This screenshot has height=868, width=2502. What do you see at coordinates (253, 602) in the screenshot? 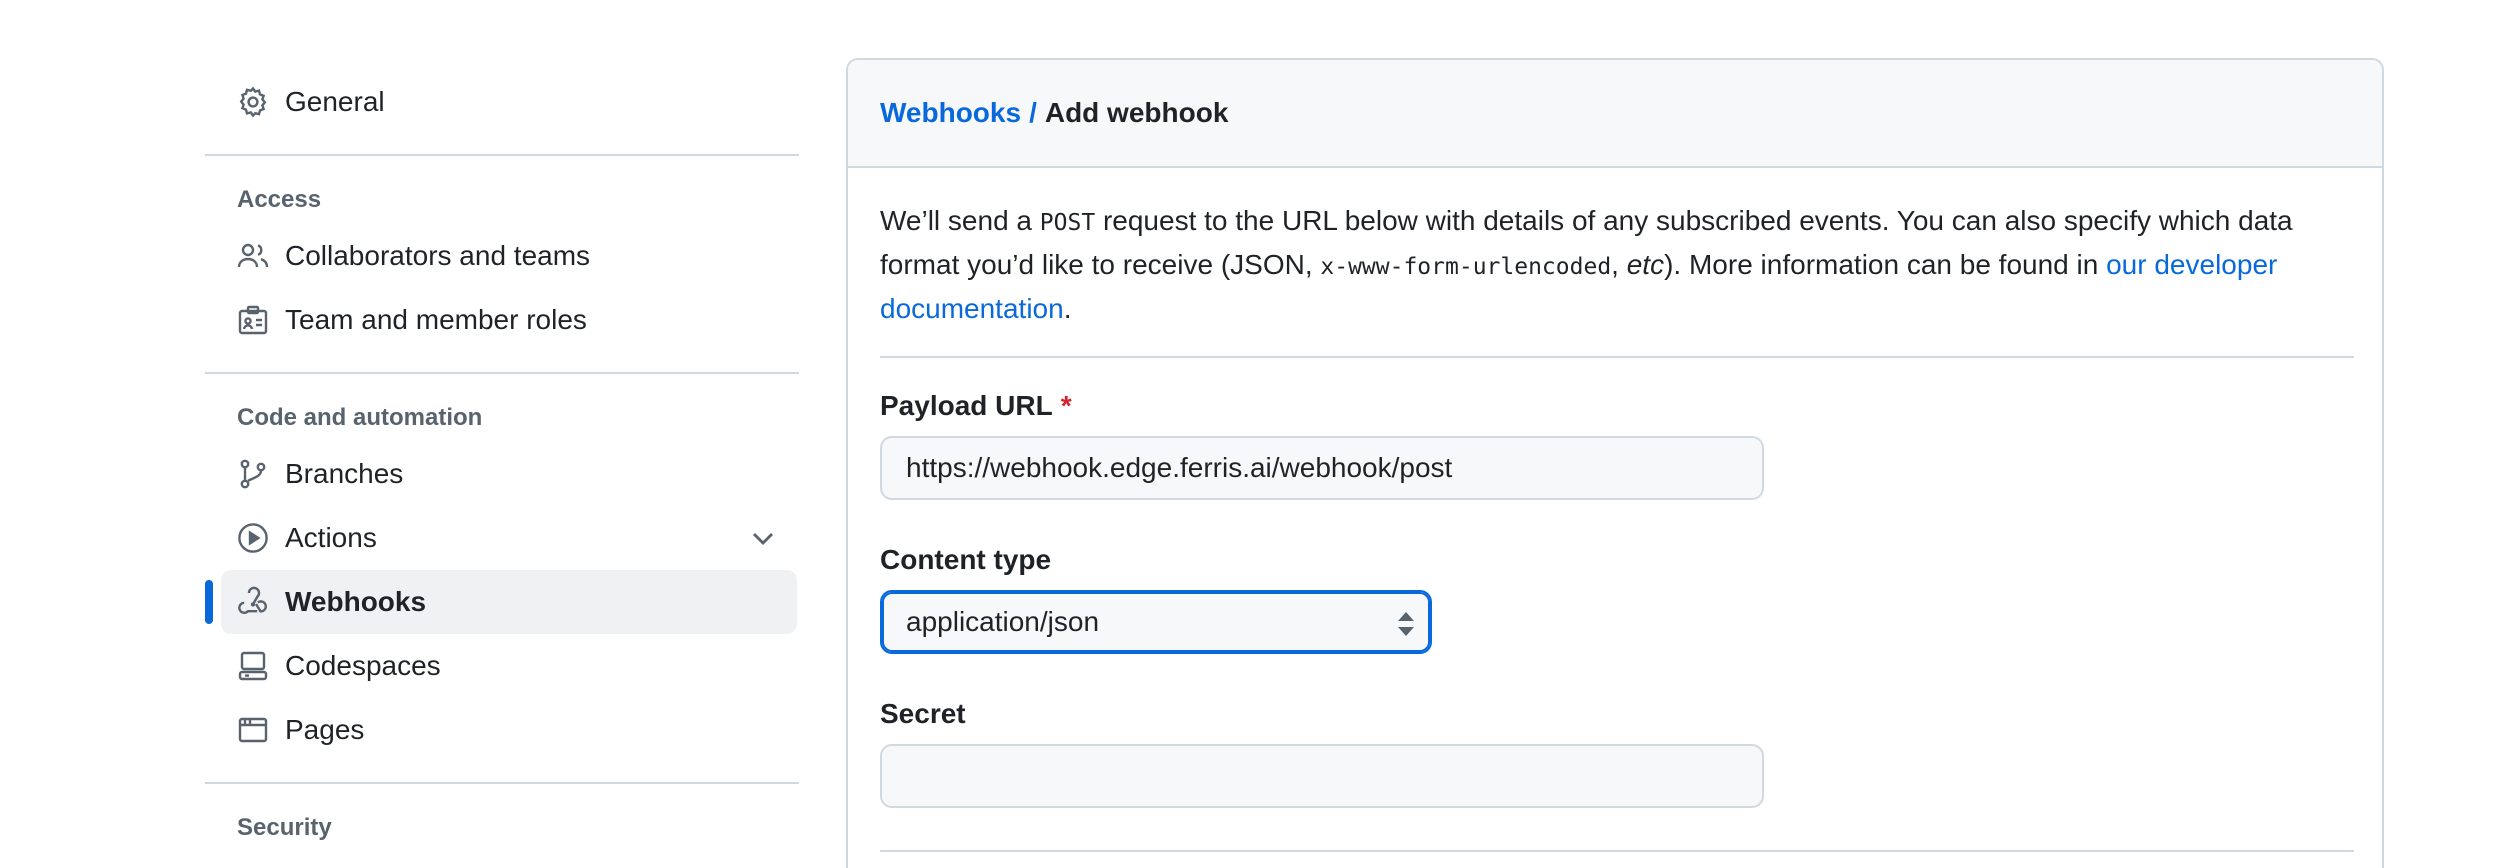
I see `webhook-icon` at bounding box center [253, 602].